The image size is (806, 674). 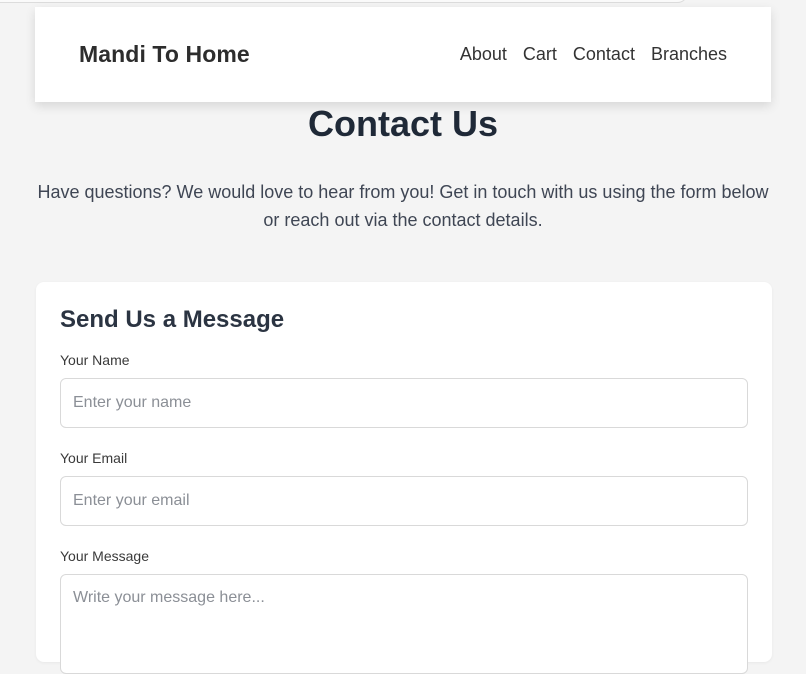 I want to click on name-field-group: Your Name, so click(x=404, y=390).